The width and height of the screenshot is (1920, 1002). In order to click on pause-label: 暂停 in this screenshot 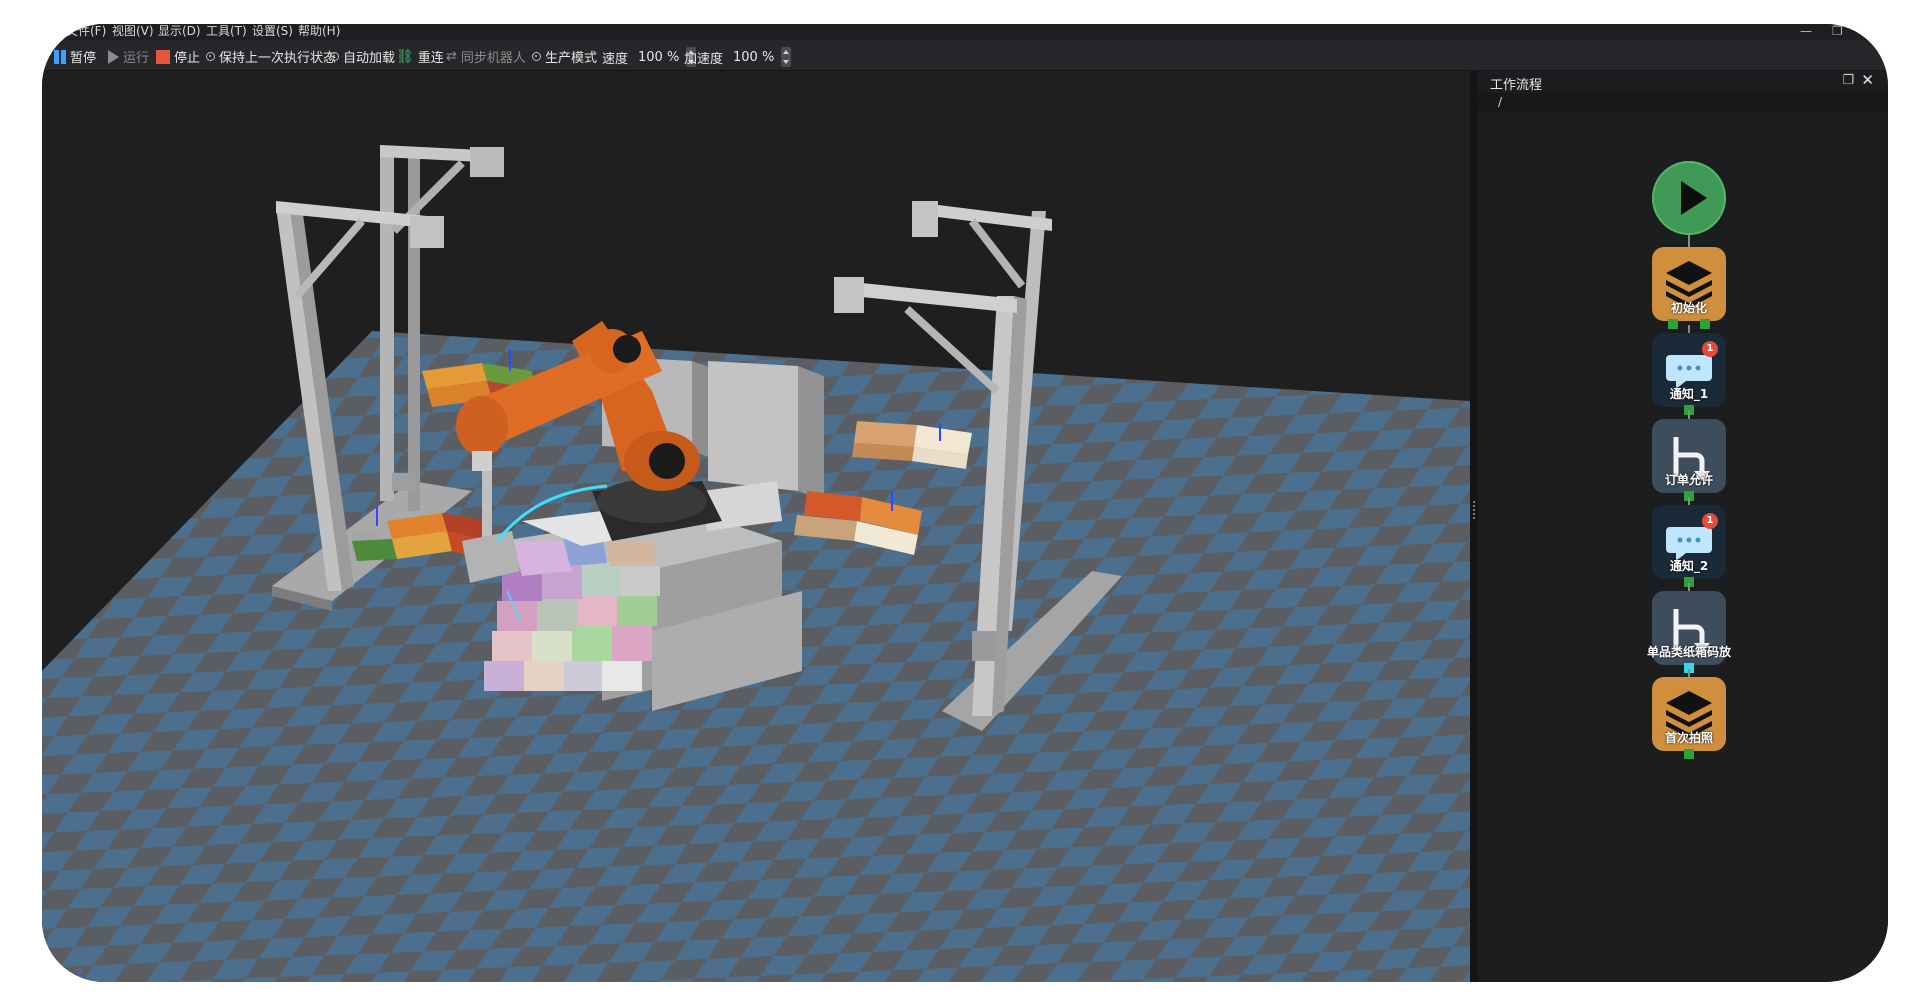, I will do `click(83, 58)`.